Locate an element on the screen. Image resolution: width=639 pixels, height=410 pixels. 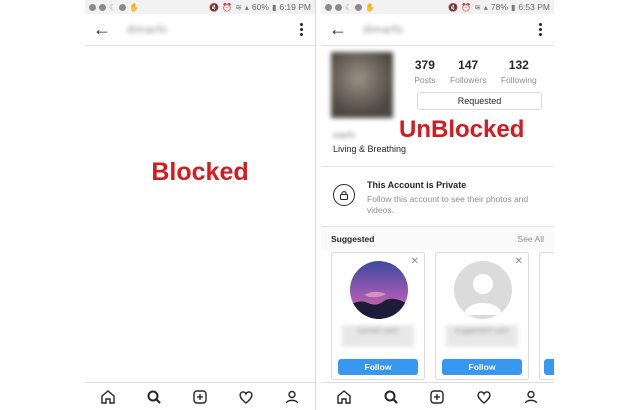
profile-stats: 379 Posts 147 Followers 132 Following is located at coordinates (475, 71).